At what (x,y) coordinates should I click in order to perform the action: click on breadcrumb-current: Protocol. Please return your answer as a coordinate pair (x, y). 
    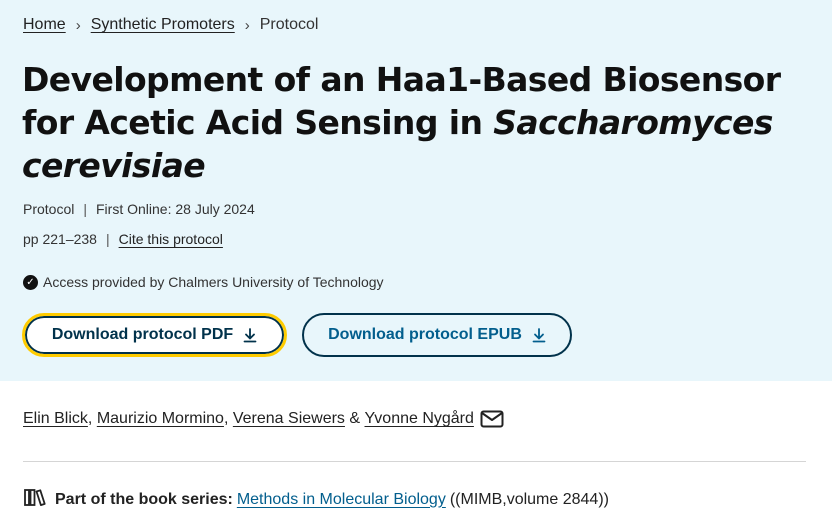
    Looking at the image, I should click on (289, 24).